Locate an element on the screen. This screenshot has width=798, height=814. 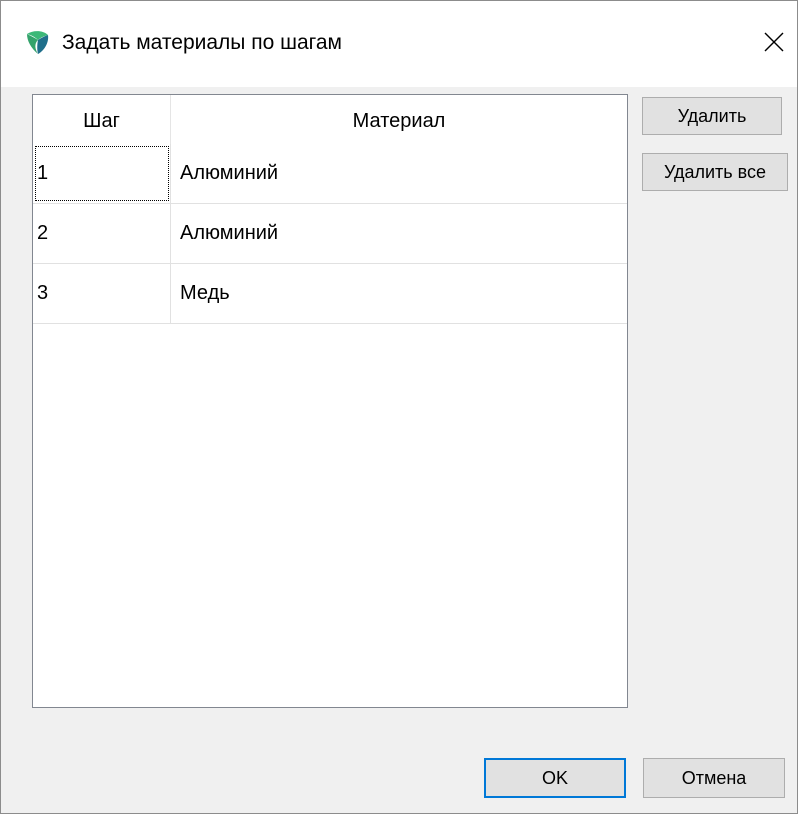
table-row: 1 Алюминий is located at coordinates (330, 174).